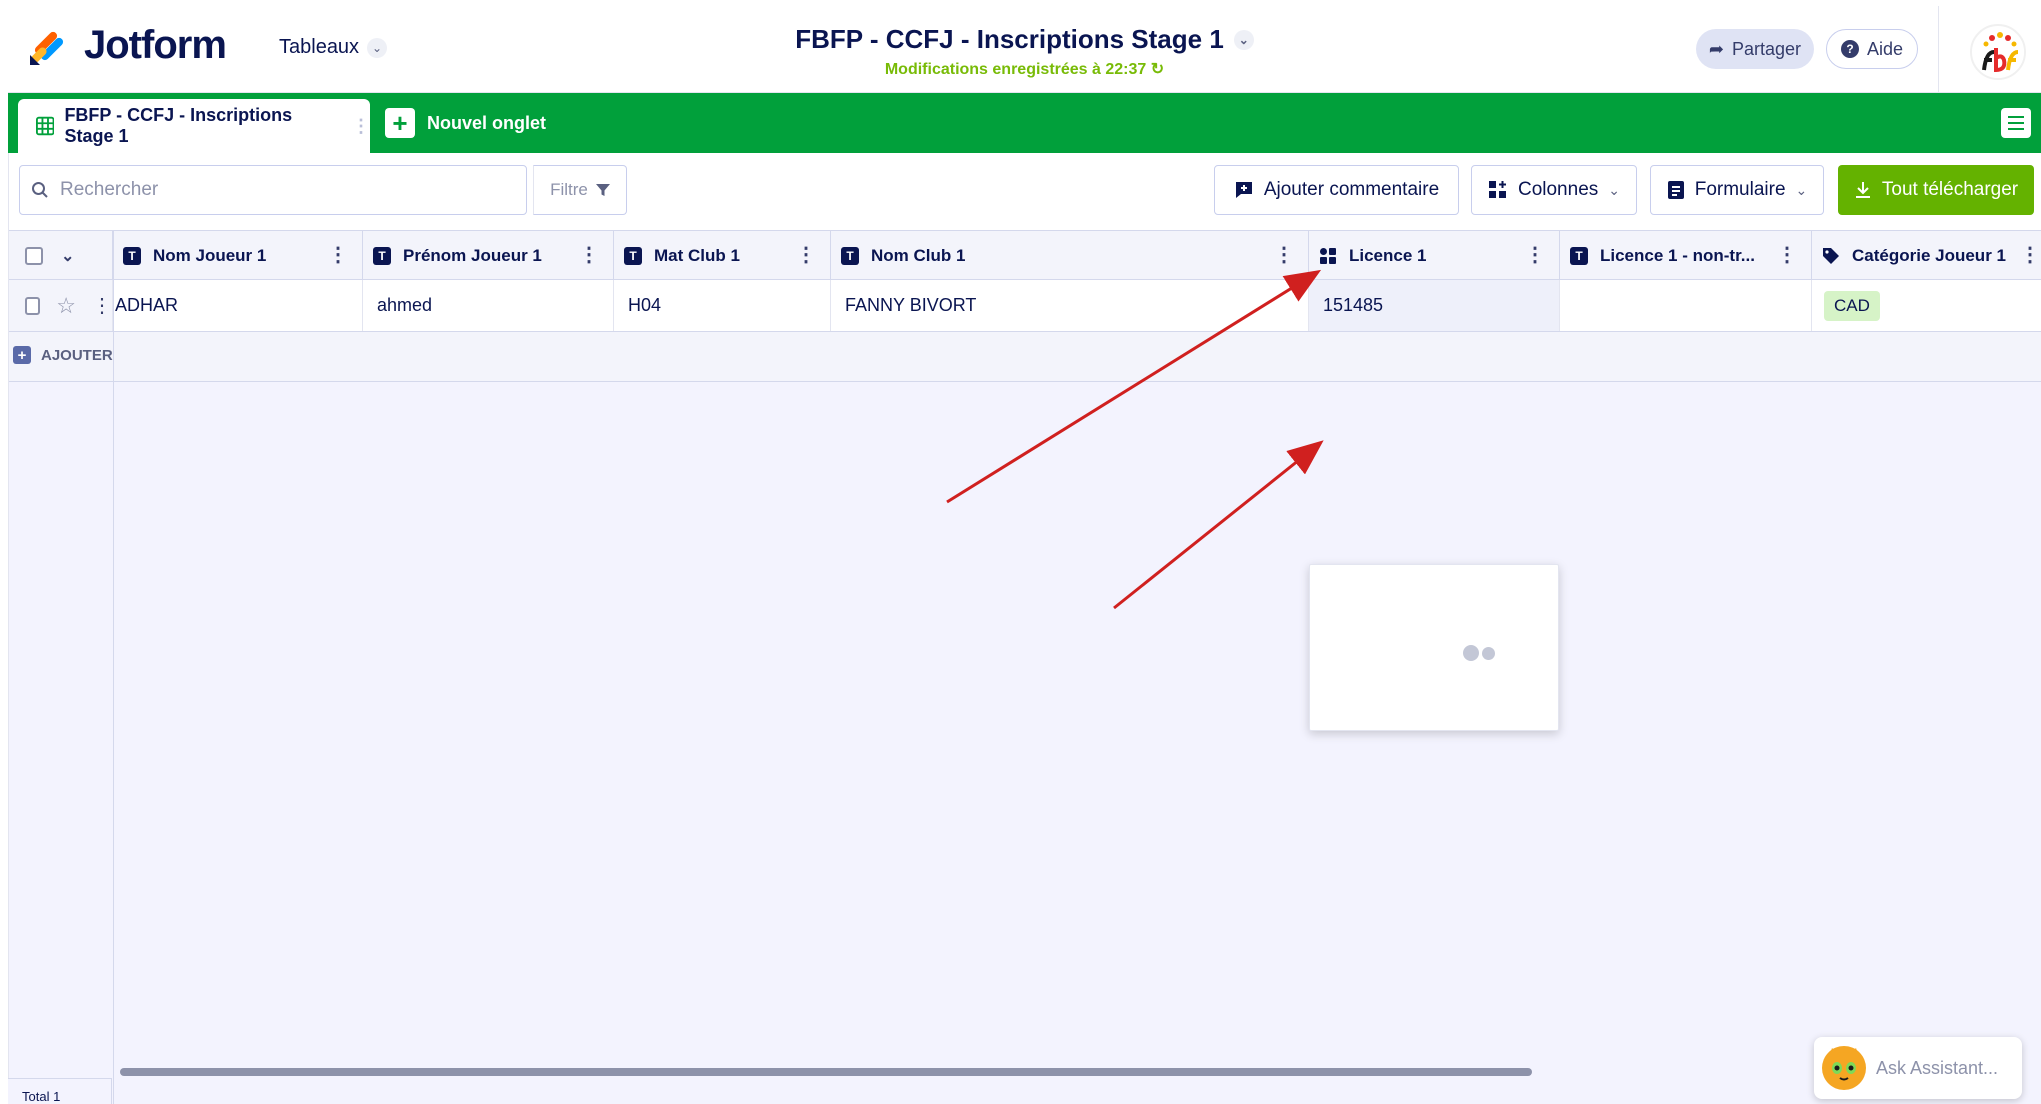  What do you see at coordinates (1025, 357) in the screenshot?
I see `add-row-bar: + AJOUTER` at bounding box center [1025, 357].